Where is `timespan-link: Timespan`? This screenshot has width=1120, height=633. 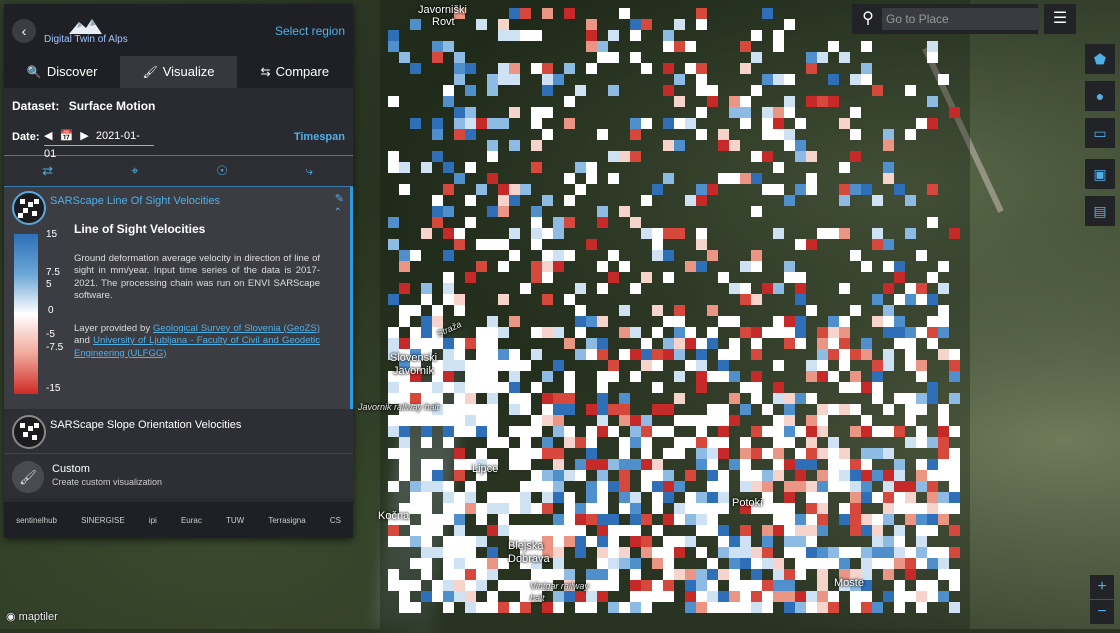 timespan-link: Timespan is located at coordinates (319, 137).